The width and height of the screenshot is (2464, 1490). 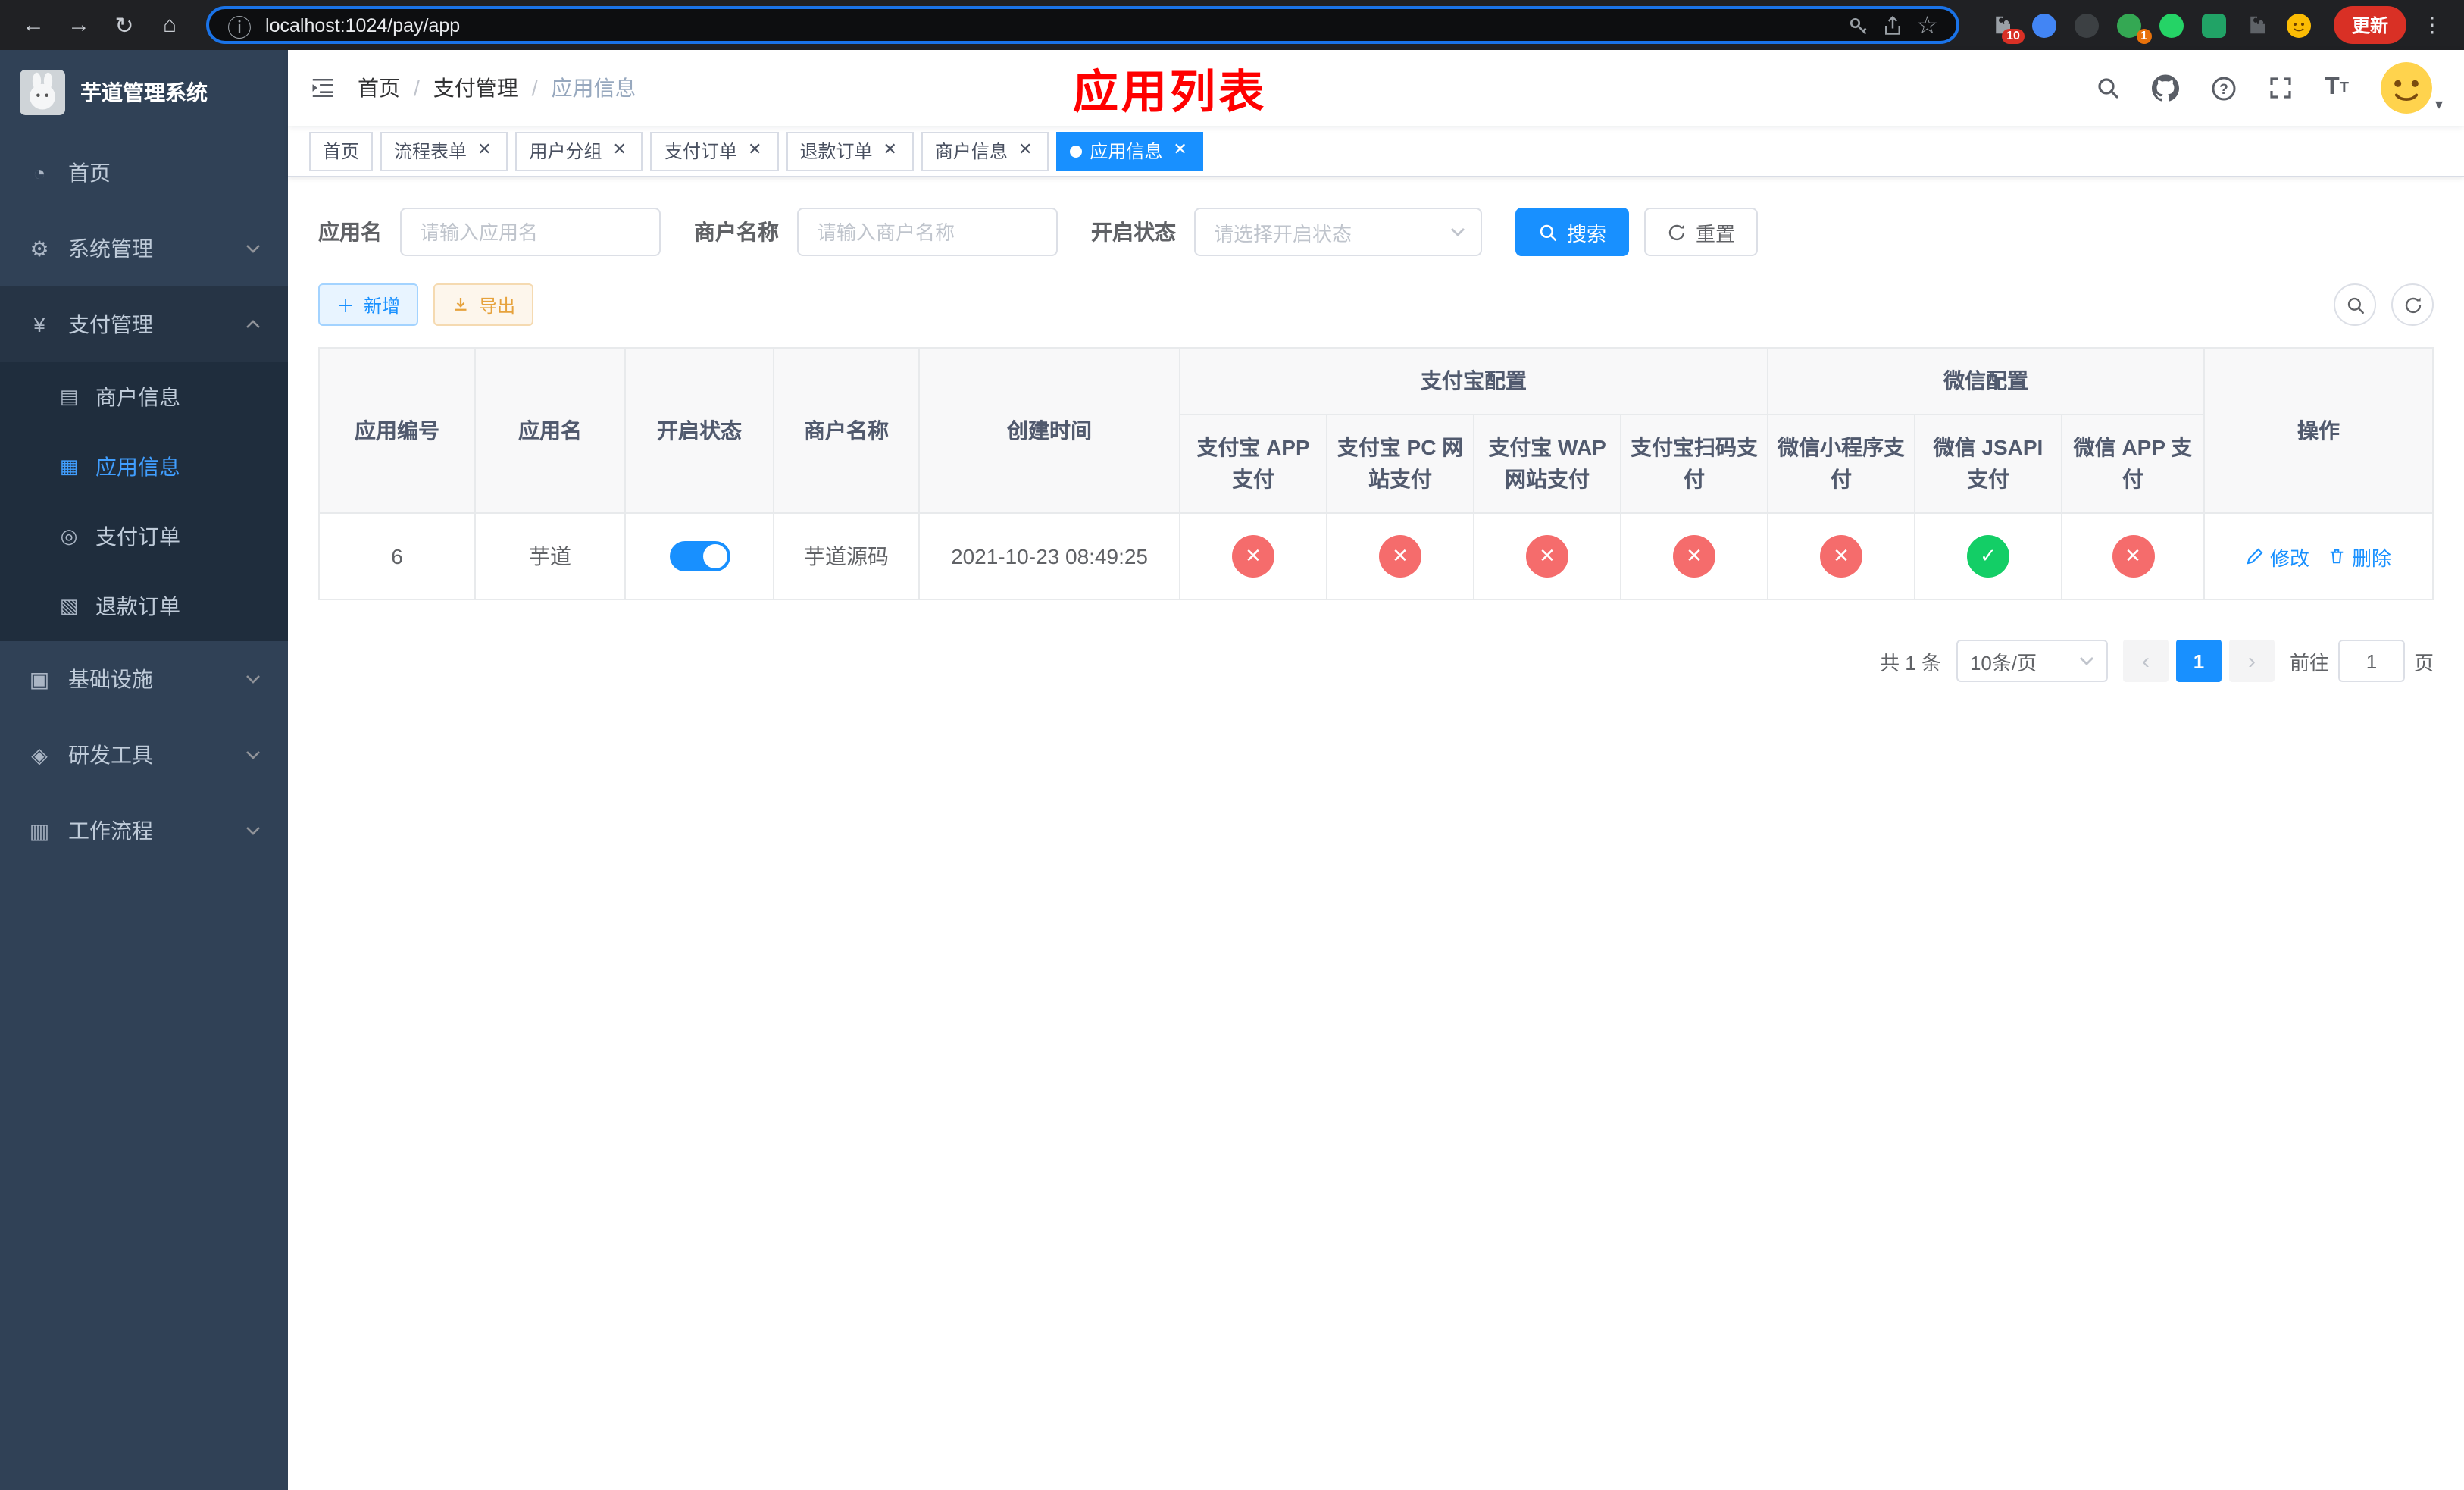 I want to click on browser-menu-icon: ⋮, so click(x=2432, y=25).